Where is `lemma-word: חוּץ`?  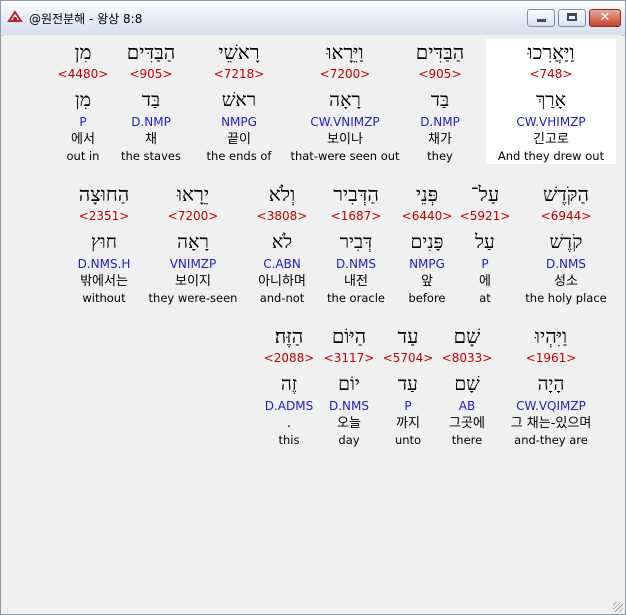
lemma-word: חוּץ is located at coordinates (103, 242).